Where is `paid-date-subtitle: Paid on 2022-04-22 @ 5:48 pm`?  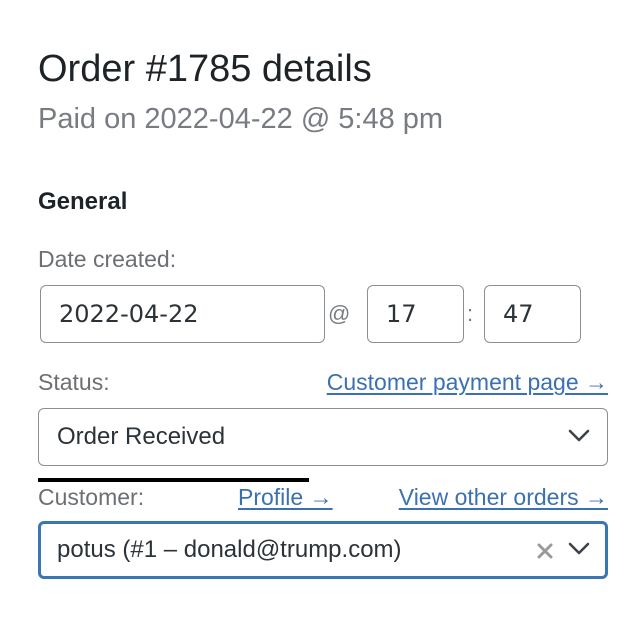 paid-date-subtitle: Paid on 2022-04-22 @ 5:48 pm is located at coordinates (241, 119).